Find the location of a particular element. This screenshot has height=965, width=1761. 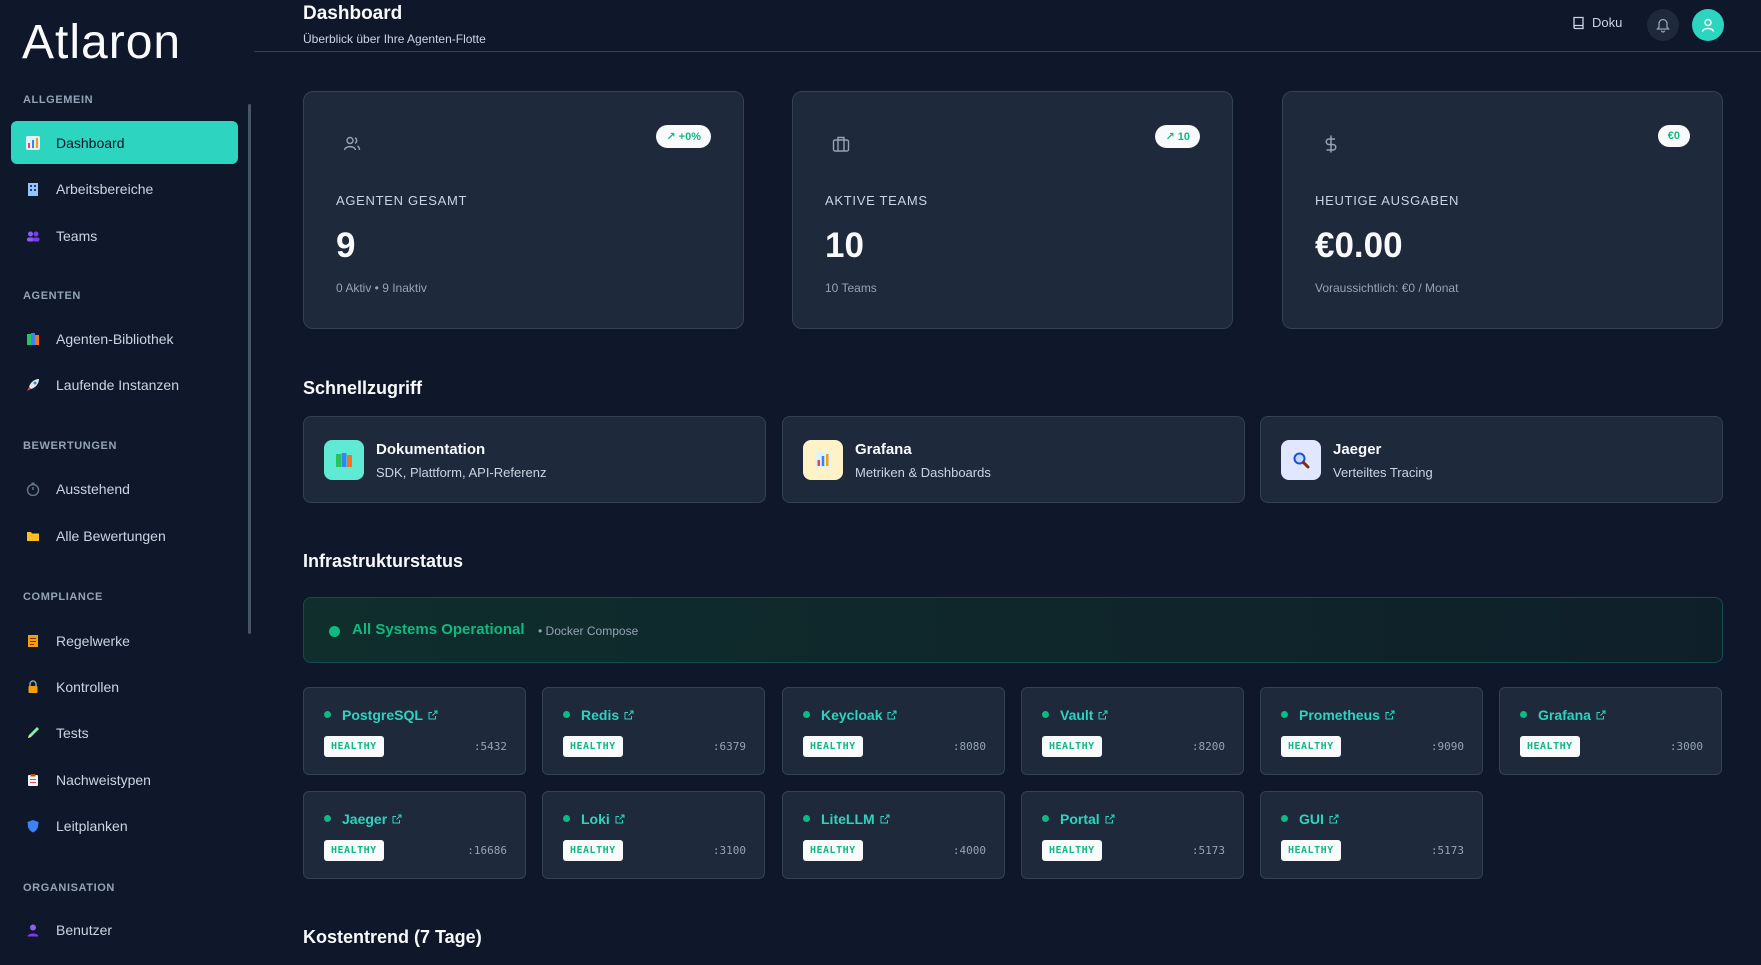

stat-card-teams: ↗ 10 Aktive Teams 10 10 Teams is located at coordinates (1012, 210).